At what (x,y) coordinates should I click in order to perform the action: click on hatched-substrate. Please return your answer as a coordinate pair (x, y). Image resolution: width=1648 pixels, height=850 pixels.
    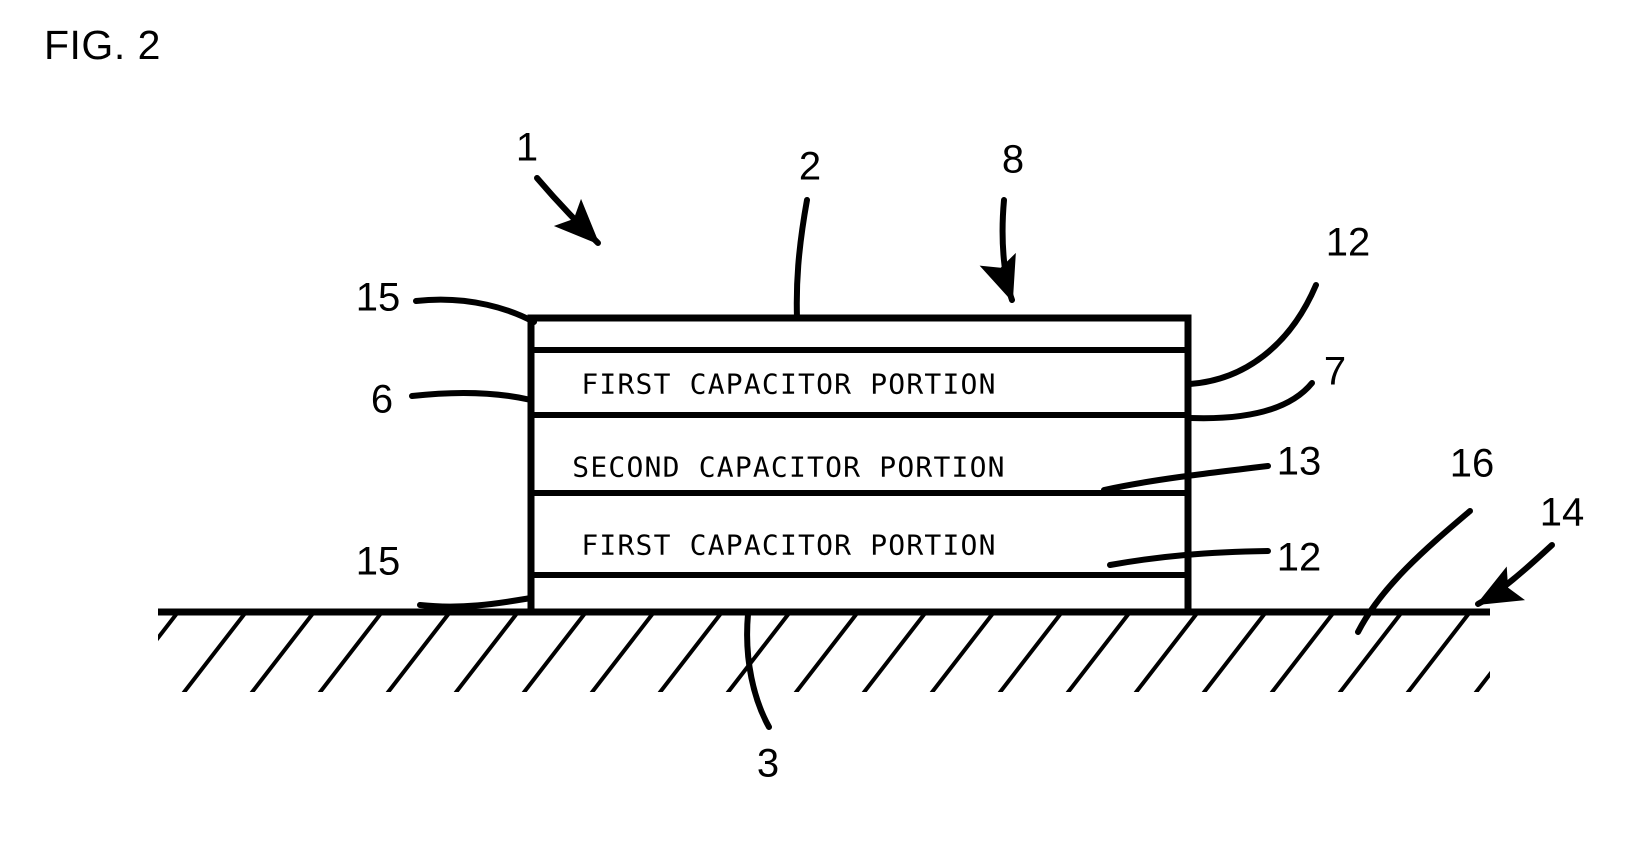
    Looking at the image, I should click on (824, 650).